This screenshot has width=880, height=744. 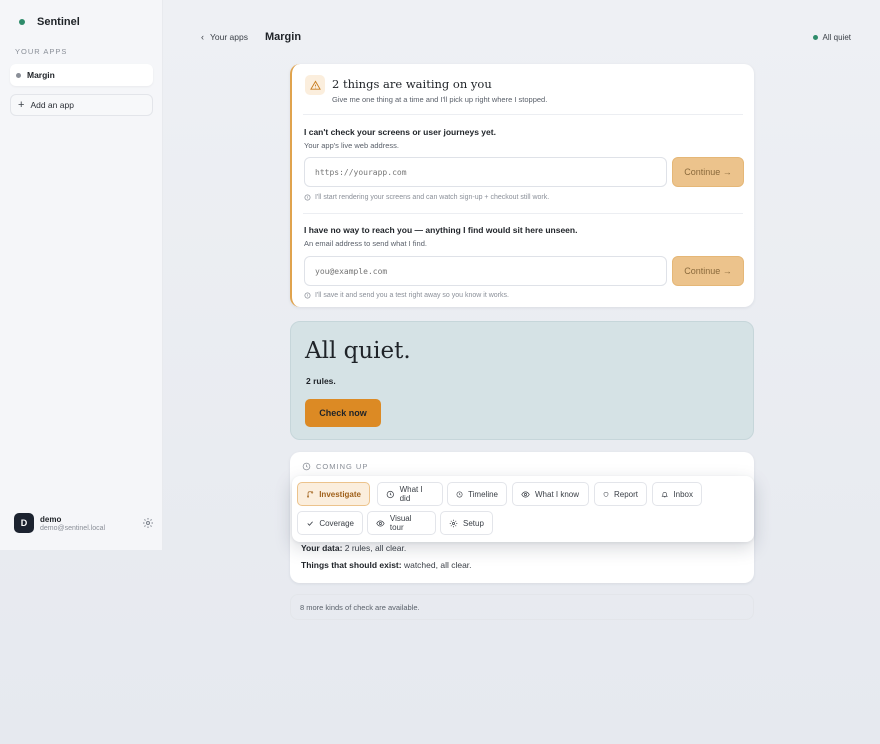 I want to click on user-name: demo, so click(x=51, y=519).